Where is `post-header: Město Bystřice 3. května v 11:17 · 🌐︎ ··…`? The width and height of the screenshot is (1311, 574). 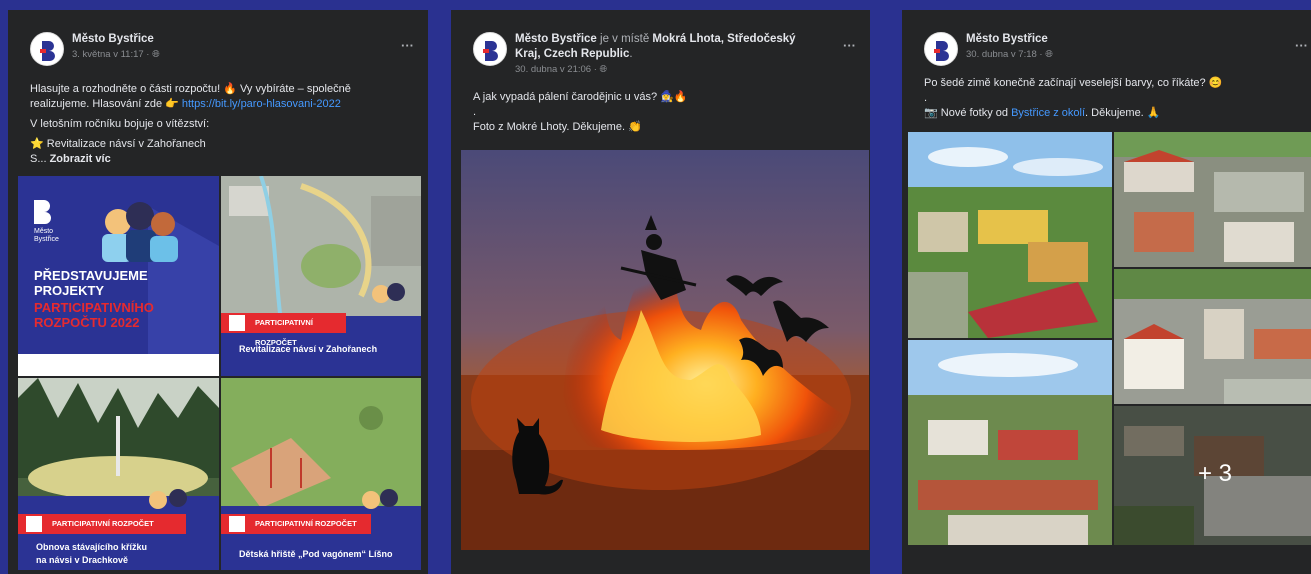 post-header: Město Bystřice 3. května v 11:17 · 🌐︎ ··… is located at coordinates (218, 52).